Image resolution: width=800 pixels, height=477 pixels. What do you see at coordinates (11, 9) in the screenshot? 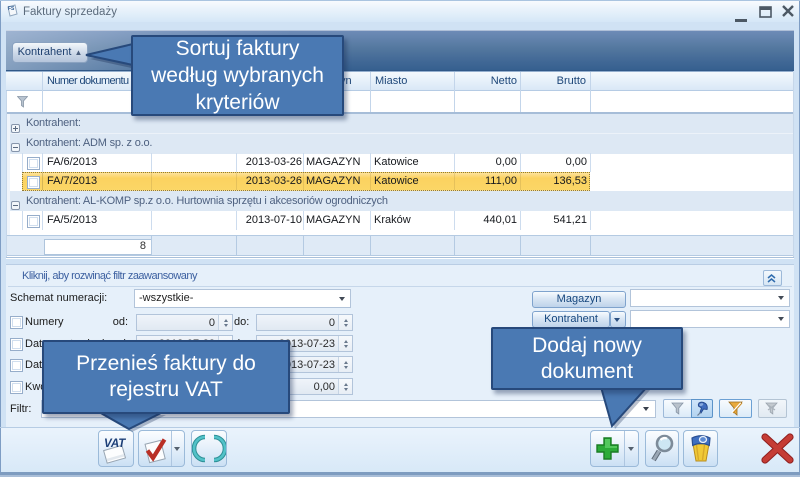
I see `svg-text: FS` at bounding box center [11, 9].